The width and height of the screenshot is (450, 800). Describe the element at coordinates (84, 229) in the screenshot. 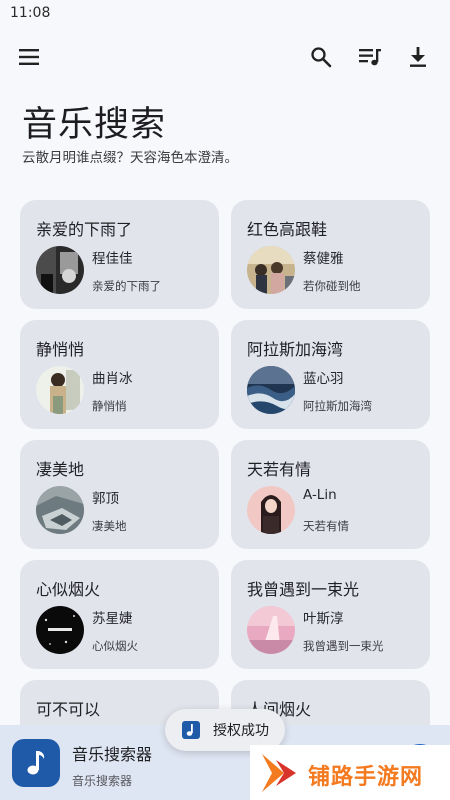

I see `card-title: 亲爱的下雨了` at that location.